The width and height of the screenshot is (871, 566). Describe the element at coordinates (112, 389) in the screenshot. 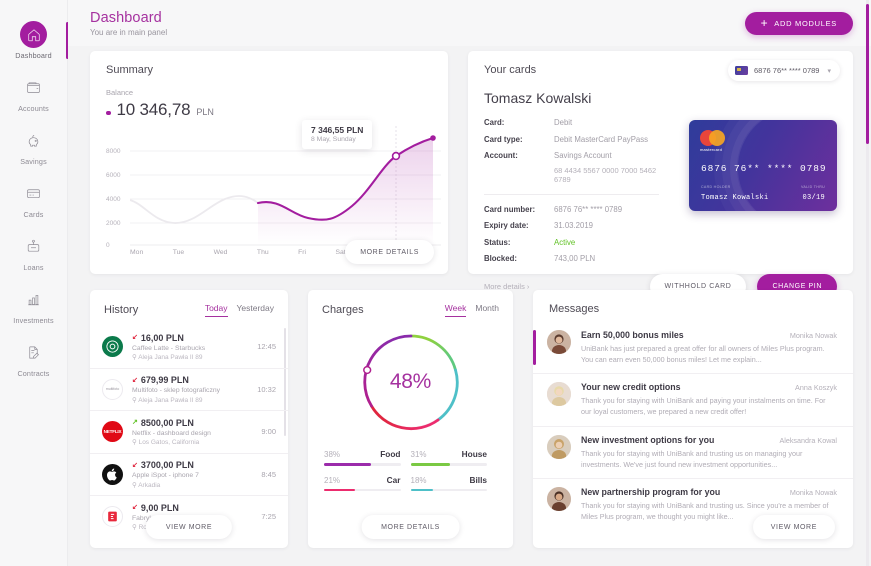

I see `multifoto-logo-icon: multifoto` at that location.